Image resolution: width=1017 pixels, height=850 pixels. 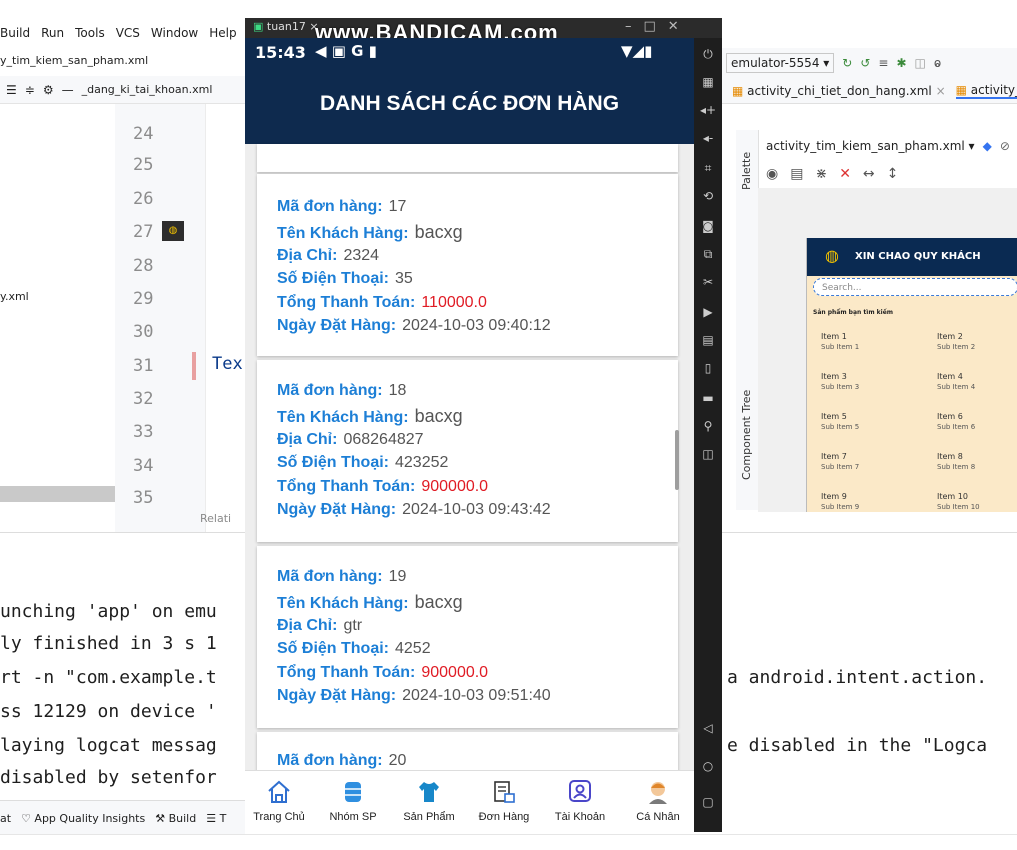 I want to click on palette-tab: Palette, so click(x=746, y=171).